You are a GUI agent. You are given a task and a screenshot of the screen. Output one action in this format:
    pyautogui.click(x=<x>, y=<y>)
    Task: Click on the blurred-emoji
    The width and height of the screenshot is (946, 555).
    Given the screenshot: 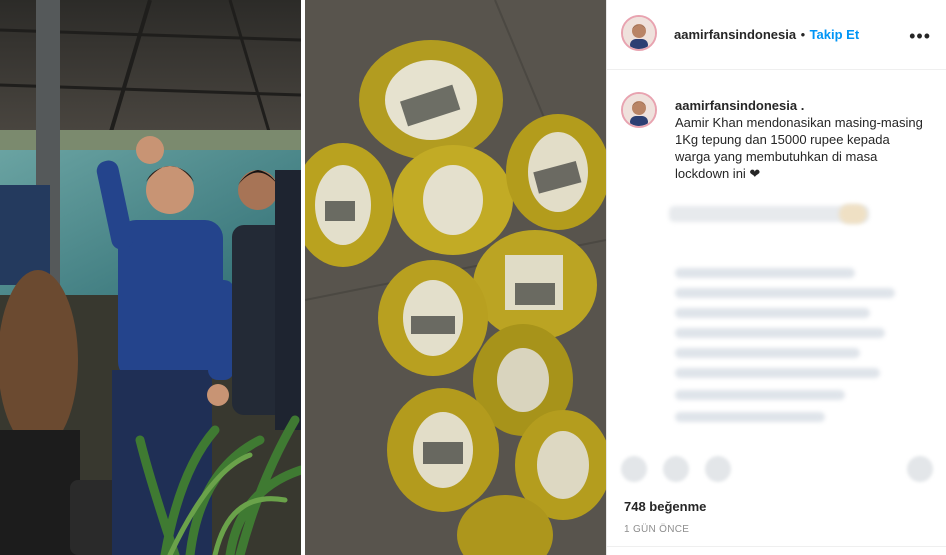 What is the action you would take?
    pyautogui.click(x=853, y=214)
    